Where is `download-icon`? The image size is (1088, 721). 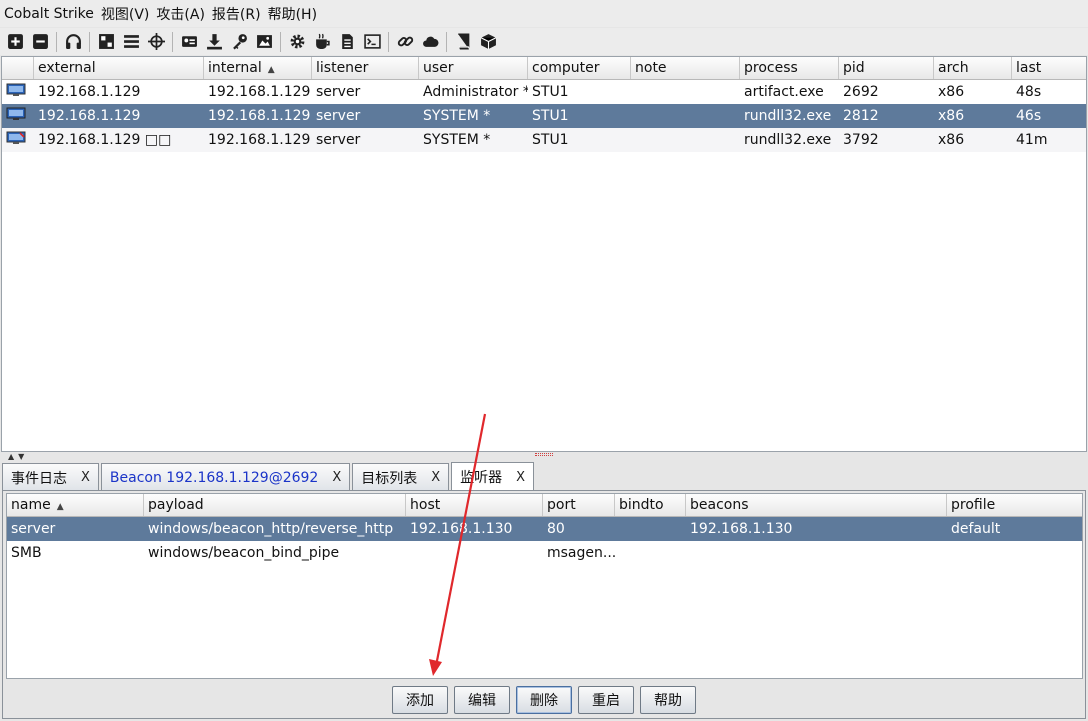
download-icon is located at coordinates (214, 42).